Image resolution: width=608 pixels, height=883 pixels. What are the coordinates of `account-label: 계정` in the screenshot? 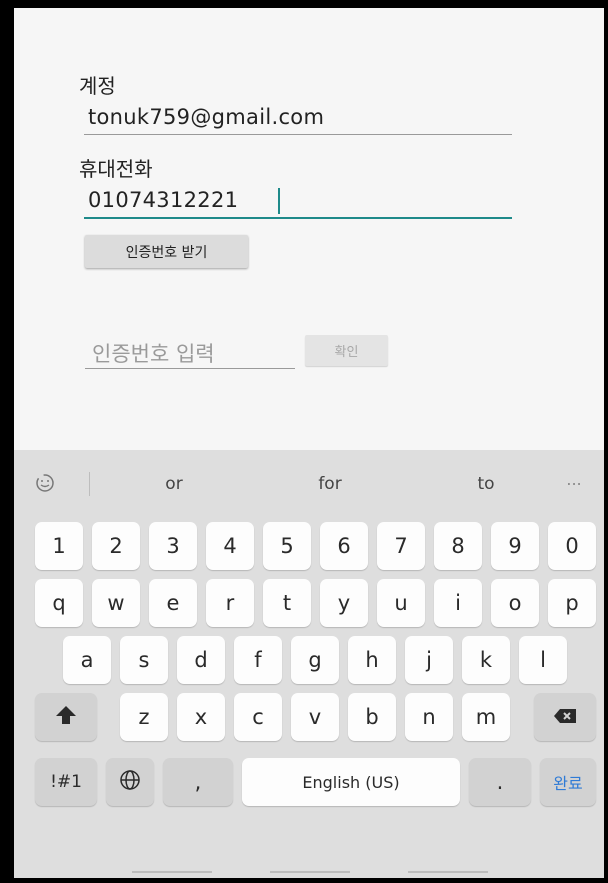 It's located at (97, 86).